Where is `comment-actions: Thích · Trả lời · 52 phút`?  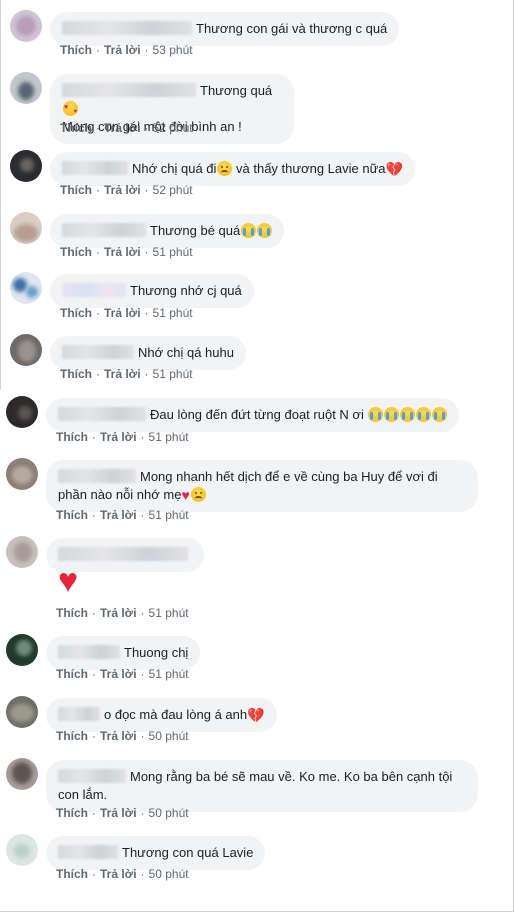 comment-actions: Thích · Trả lời · 52 phút is located at coordinates (126, 128).